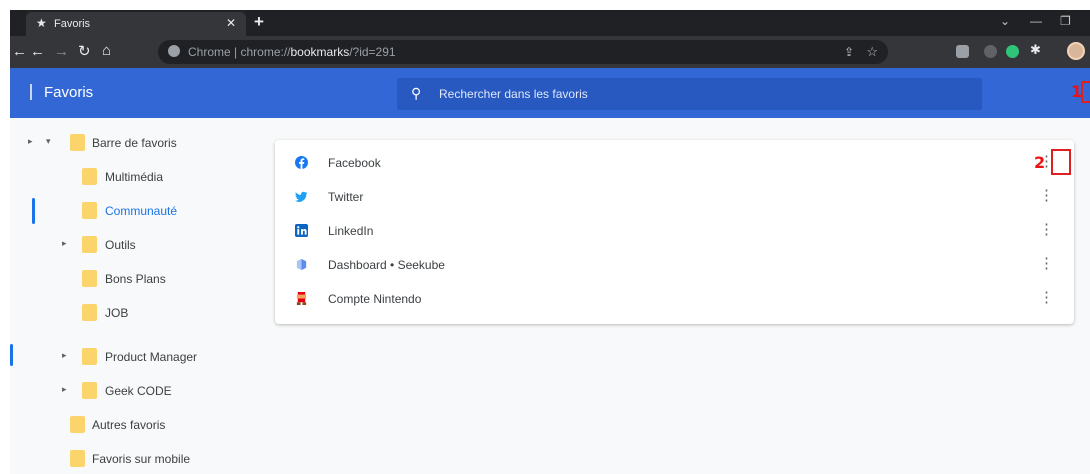 Image resolution: width=1090 pixels, height=474 pixels. What do you see at coordinates (416, 93) in the screenshot?
I see `search-icon: ⚲` at bounding box center [416, 93].